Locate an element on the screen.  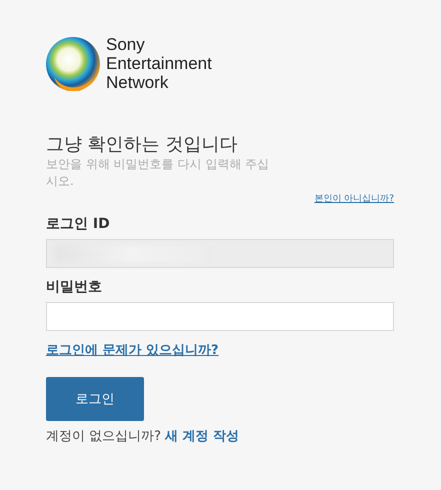
field-label: 로그인 ID is located at coordinates (78, 224).